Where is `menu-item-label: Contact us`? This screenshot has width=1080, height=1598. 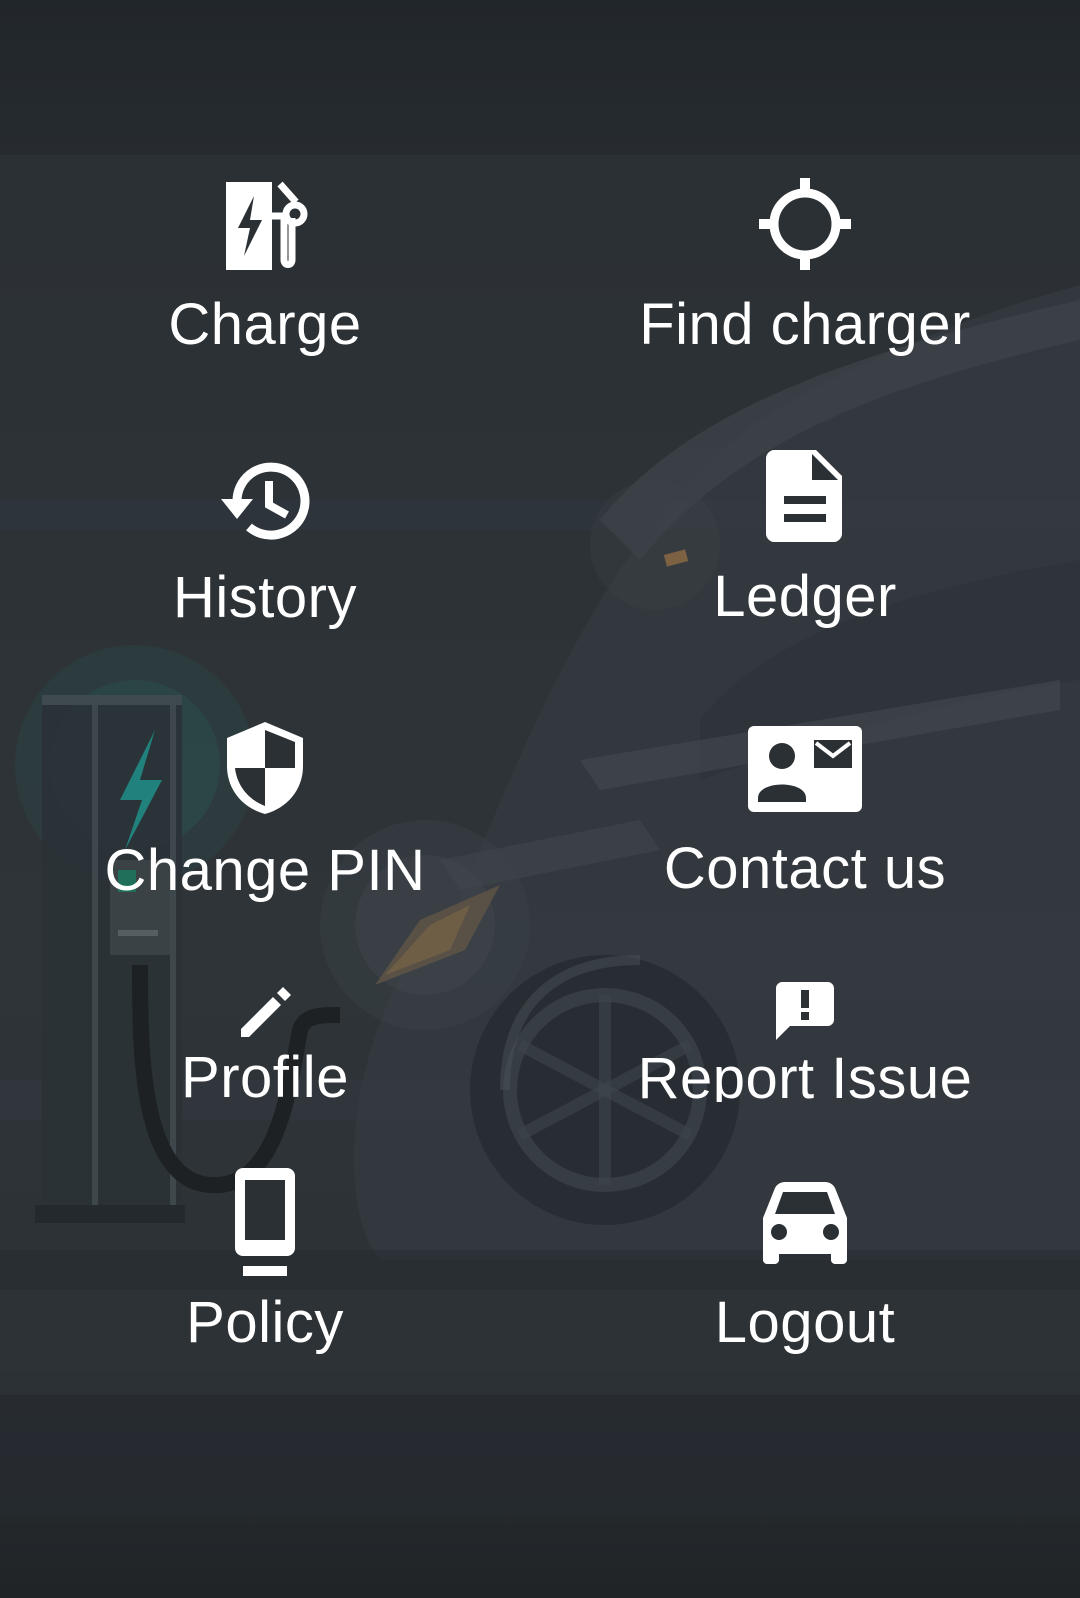 menu-item-label: Contact us is located at coordinates (805, 868).